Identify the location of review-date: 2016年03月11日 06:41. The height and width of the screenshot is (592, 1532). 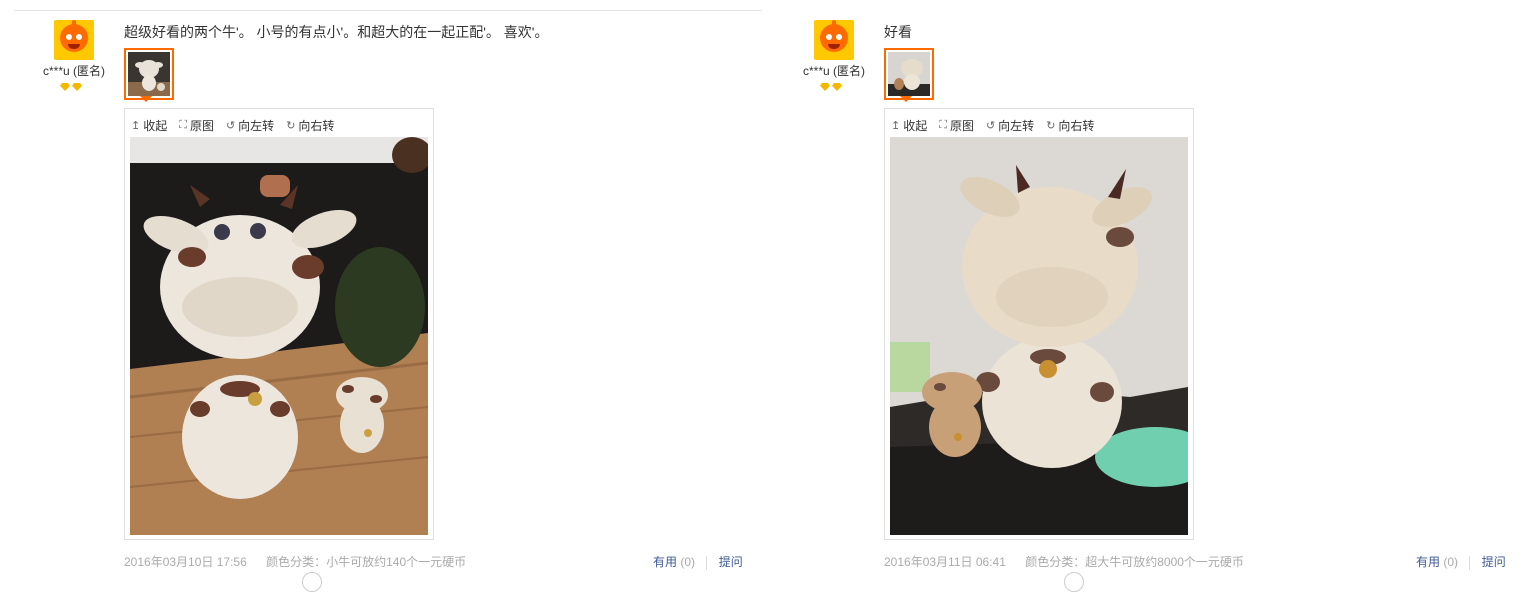
(945, 562).